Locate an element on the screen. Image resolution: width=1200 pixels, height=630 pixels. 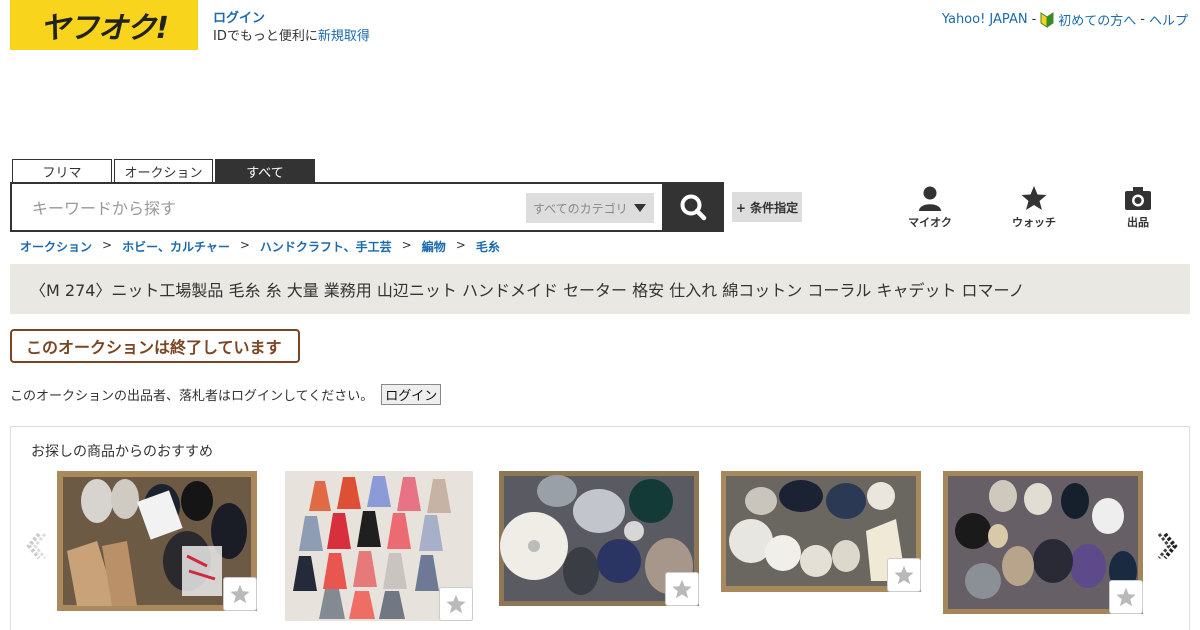
sell-label: 出品 is located at coordinates (1138, 222).